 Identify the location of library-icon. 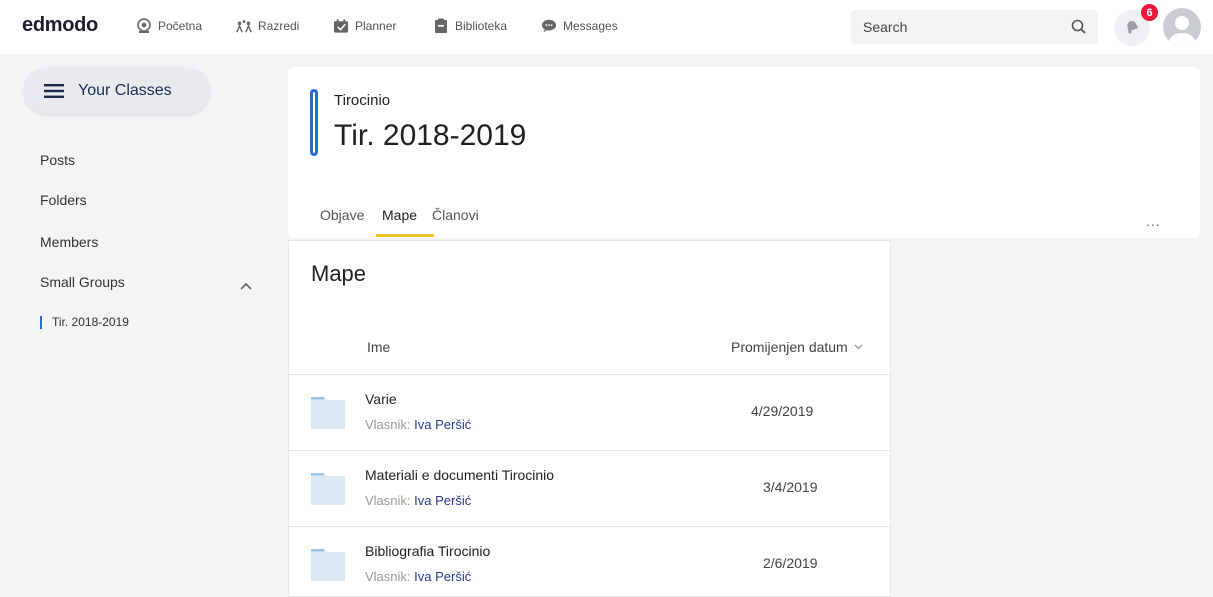
(441, 26).